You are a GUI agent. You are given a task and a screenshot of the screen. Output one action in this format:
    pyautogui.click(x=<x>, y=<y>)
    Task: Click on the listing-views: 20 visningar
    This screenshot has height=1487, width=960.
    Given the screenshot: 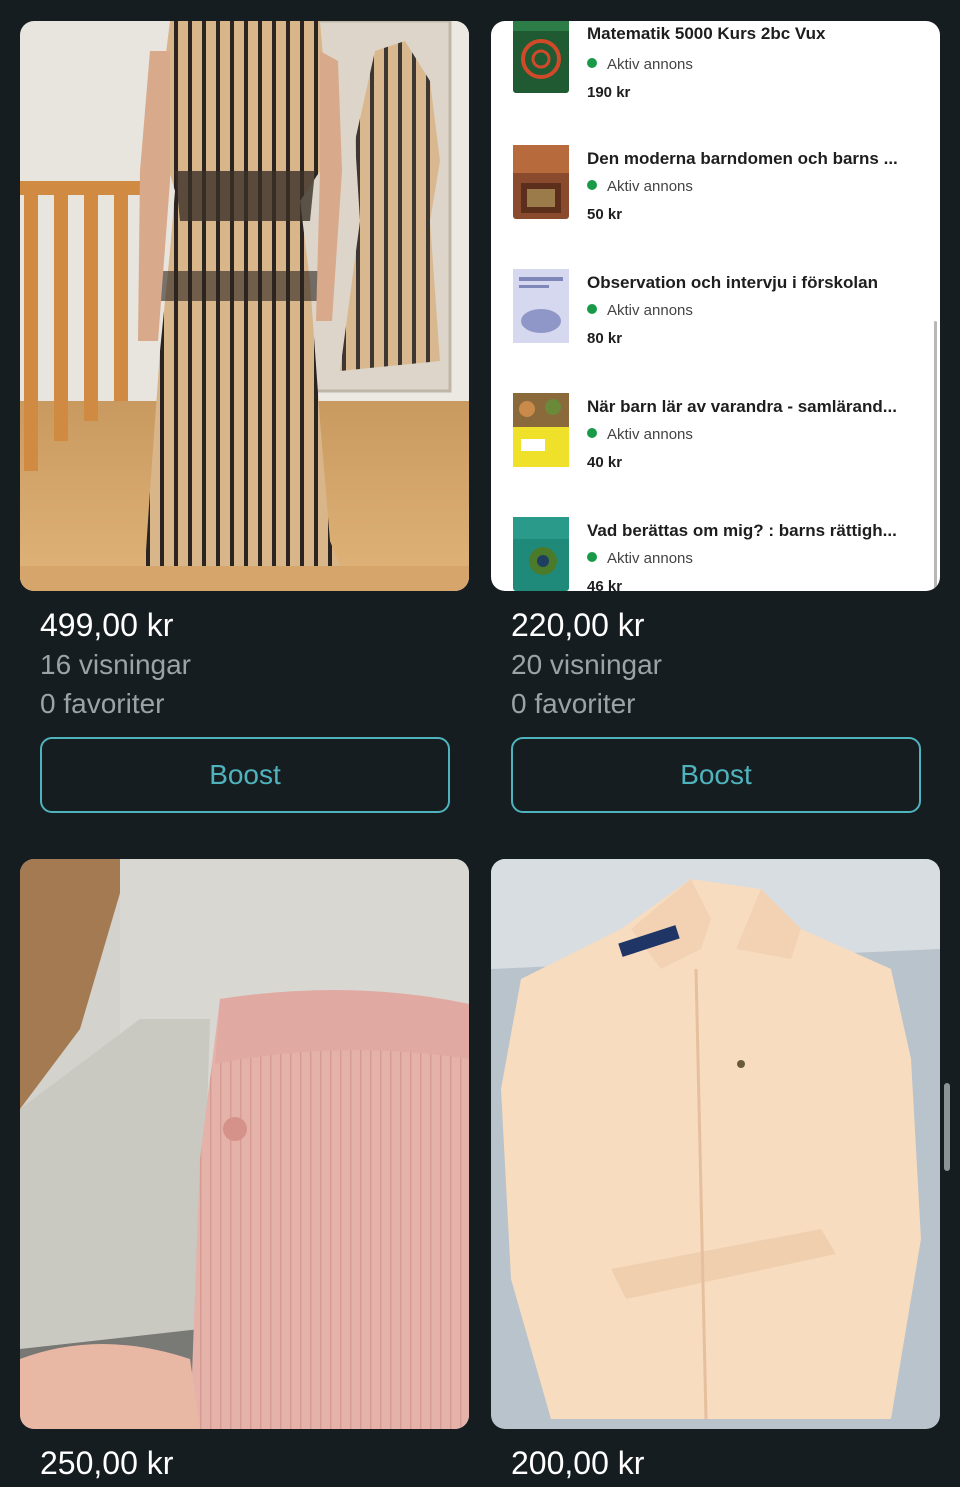 What is the action you would take?
    pyautogui.click(x=586, y=664)
    